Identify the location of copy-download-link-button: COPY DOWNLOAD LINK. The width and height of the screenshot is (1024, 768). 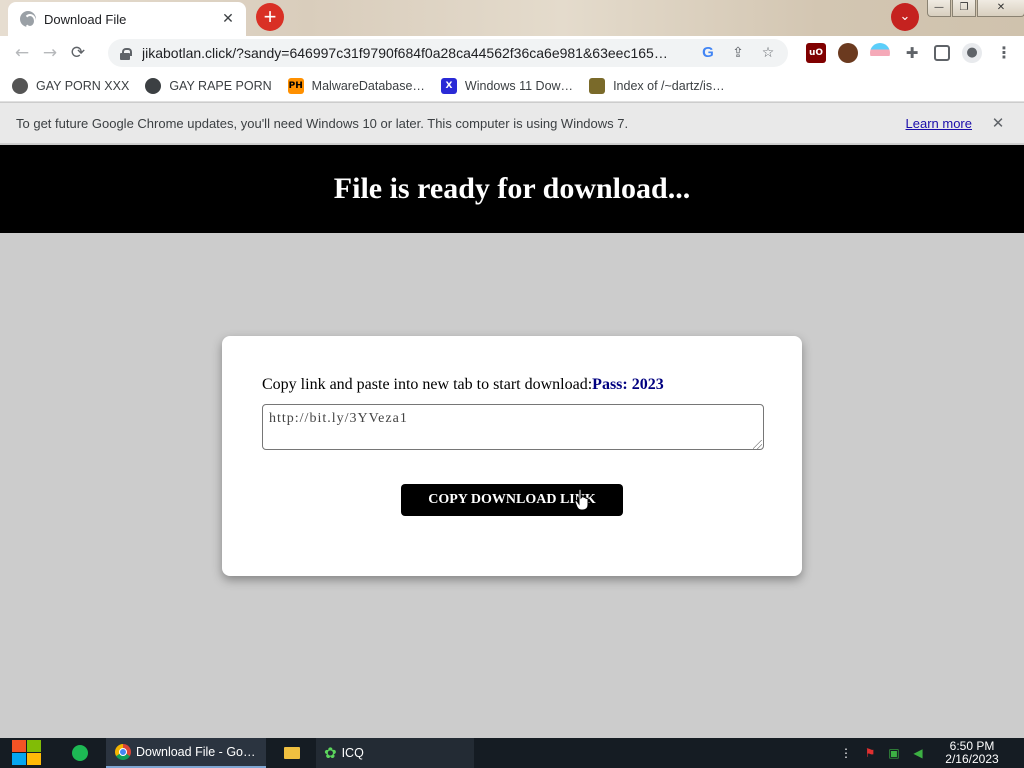
(512, 500).